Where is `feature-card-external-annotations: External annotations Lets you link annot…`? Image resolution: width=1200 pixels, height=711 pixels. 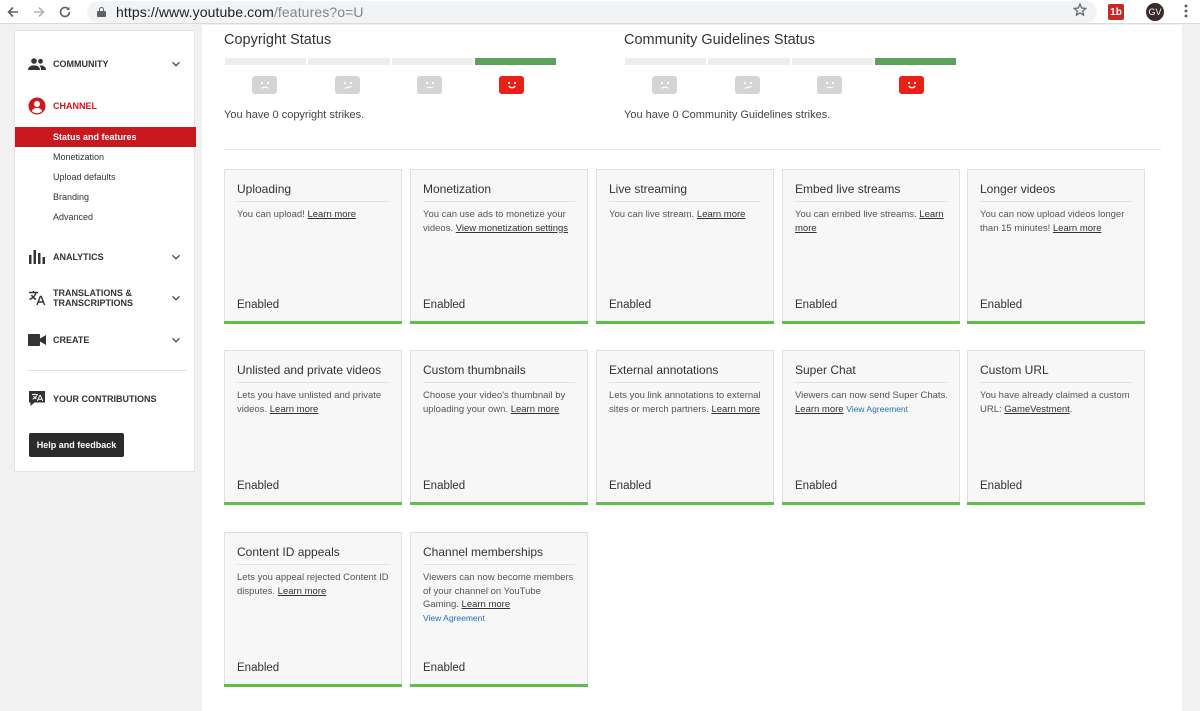 feature-card-external-annotations: External annotations Lets you link annot… is located at coordinates (685, 427).